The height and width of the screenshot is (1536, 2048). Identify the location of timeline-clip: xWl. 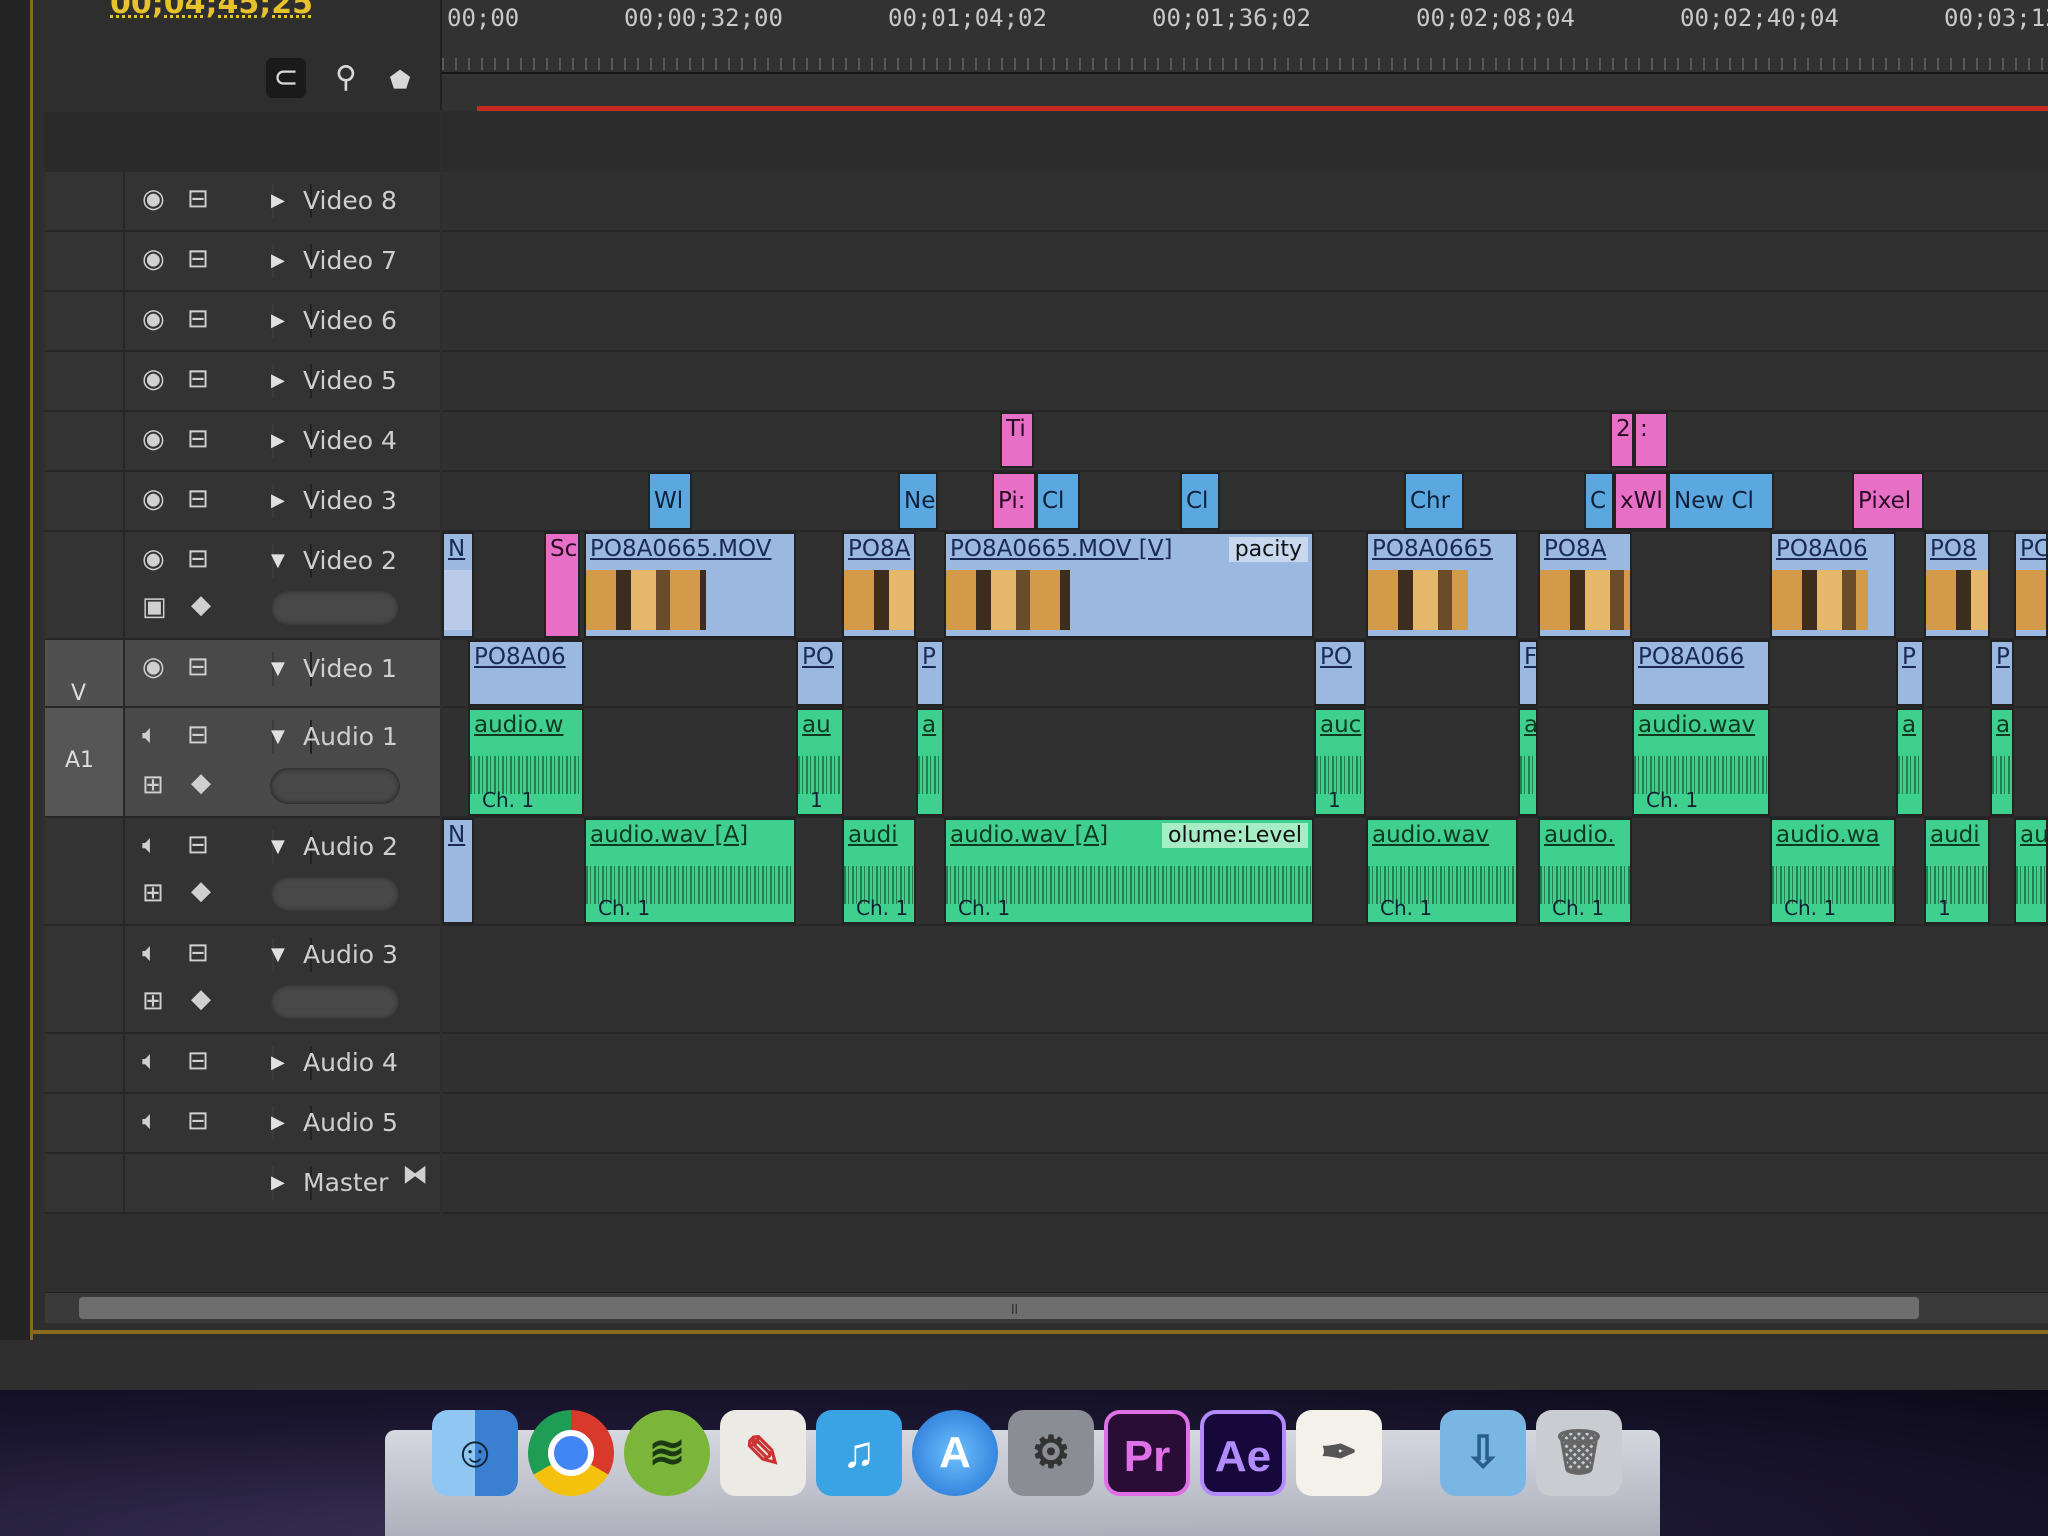
(1641, 501).